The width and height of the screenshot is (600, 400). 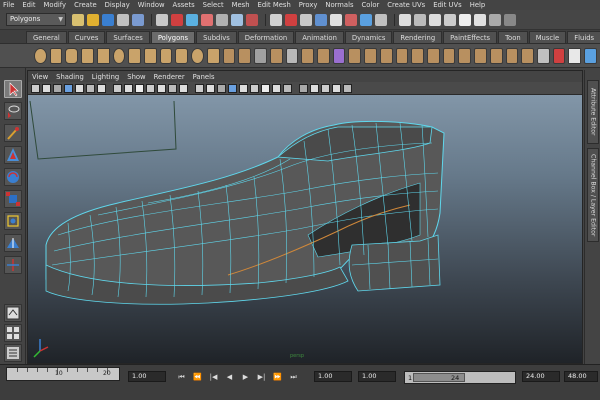 I want to click on menu-help: Help, so click(x=478, y=5).